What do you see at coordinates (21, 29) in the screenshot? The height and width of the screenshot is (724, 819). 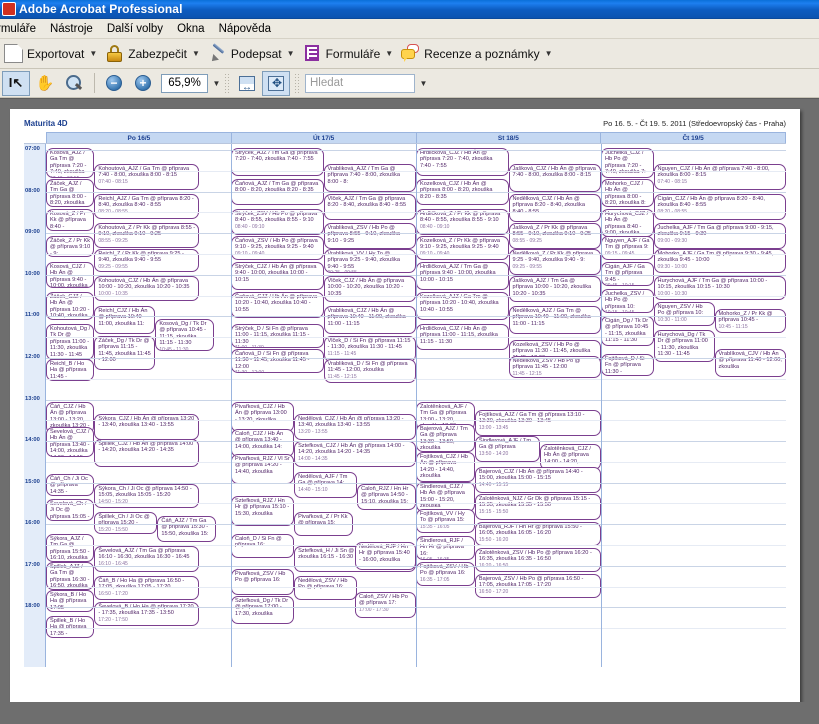 I see `menu-item-formulare: rmuláře` at bounding box center [21, 29].